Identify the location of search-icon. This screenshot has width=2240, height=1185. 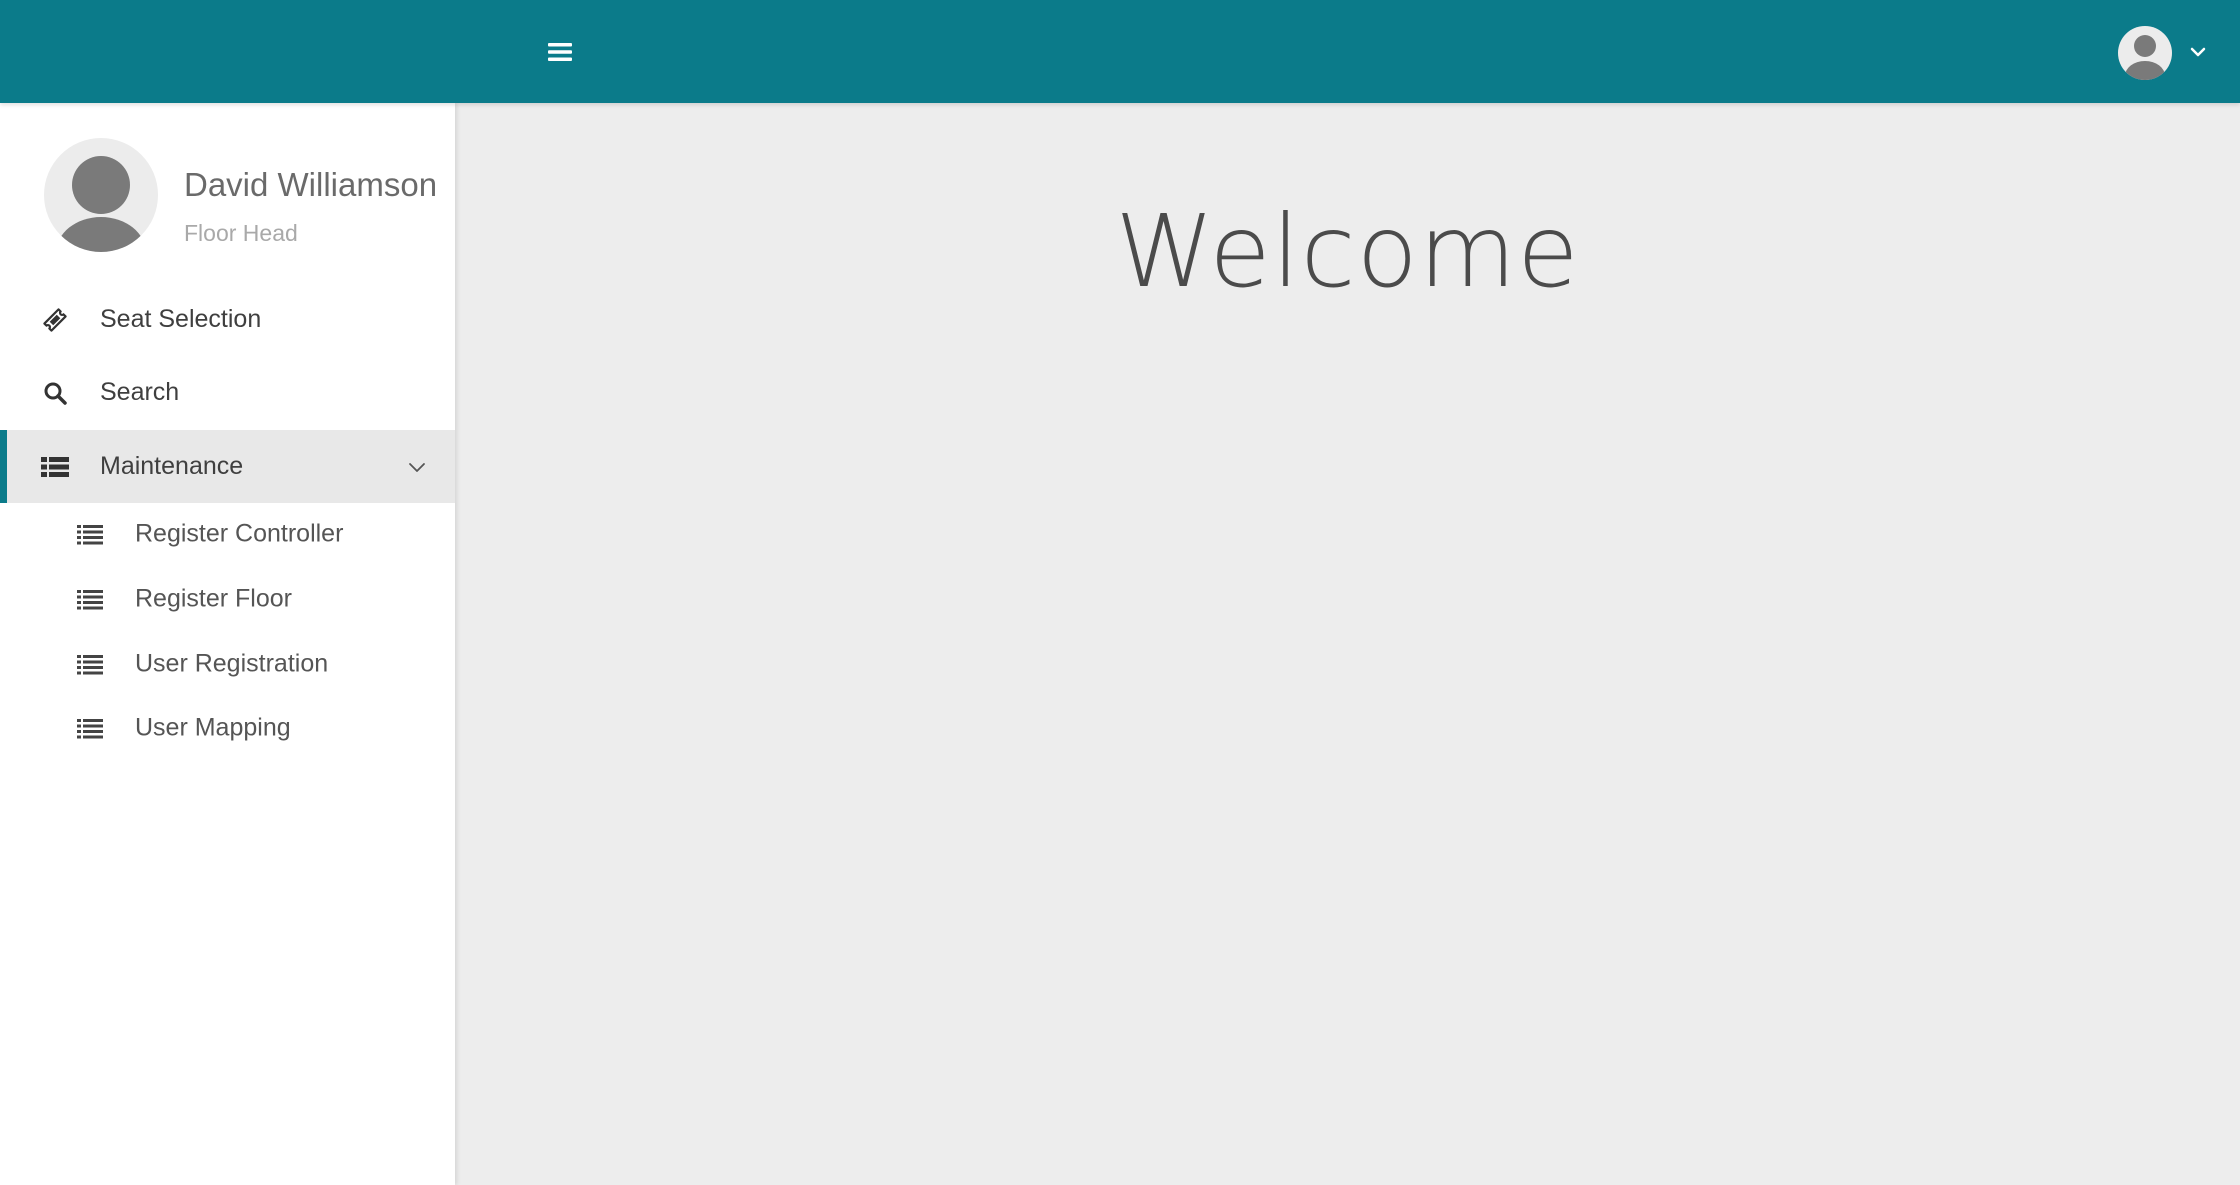
(55, 393).